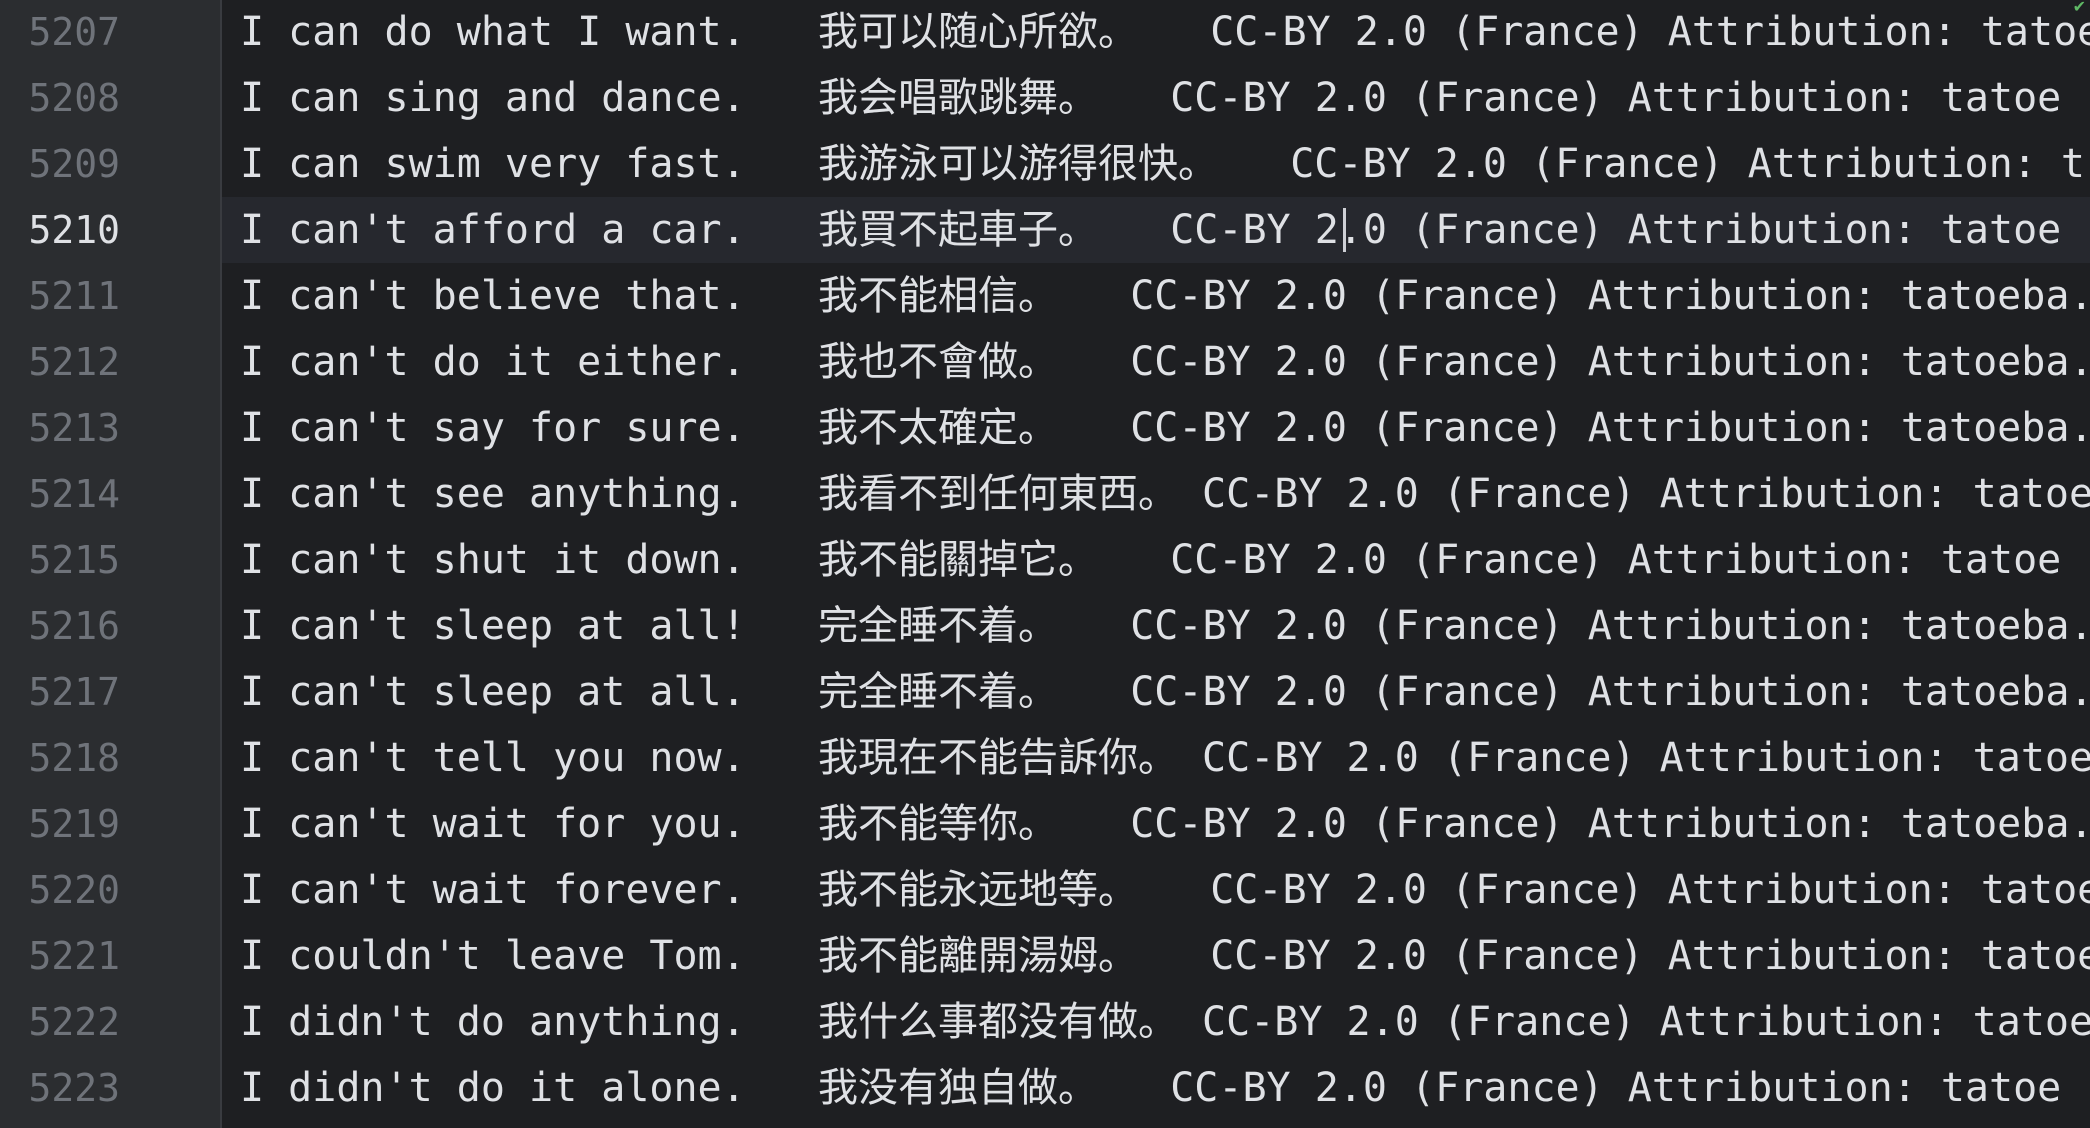 This screenshot has height=1128, width=2090. I want to click on line-number: 5216, so click(60, 626).